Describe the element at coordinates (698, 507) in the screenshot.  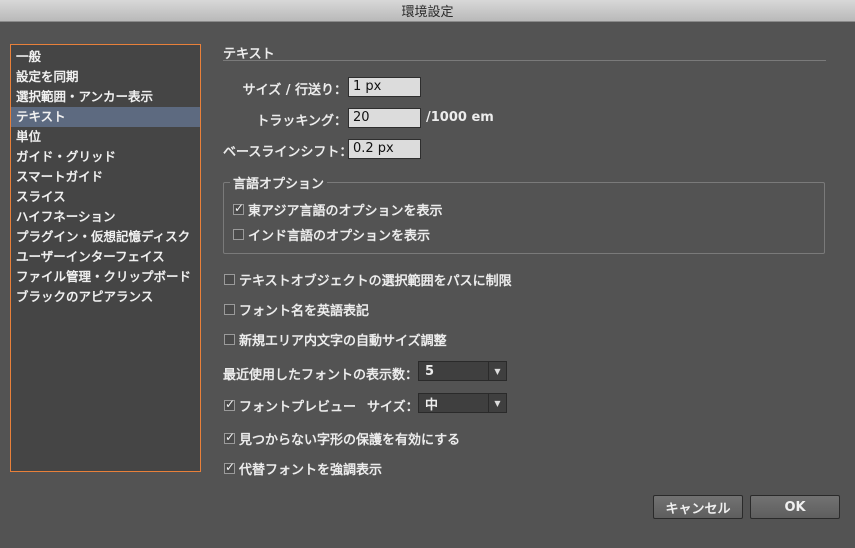
I see `cancel-button: キャンセル` at that location.